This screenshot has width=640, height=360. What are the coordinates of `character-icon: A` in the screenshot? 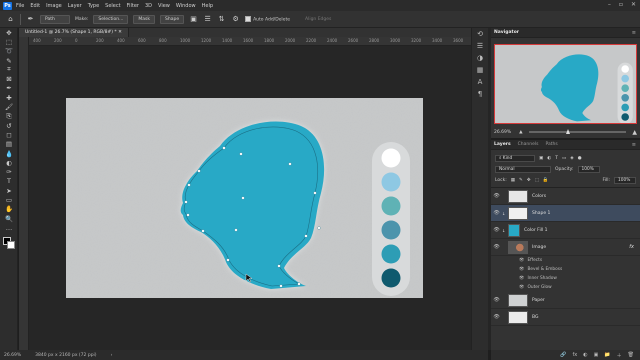 It's located at (480, 82).